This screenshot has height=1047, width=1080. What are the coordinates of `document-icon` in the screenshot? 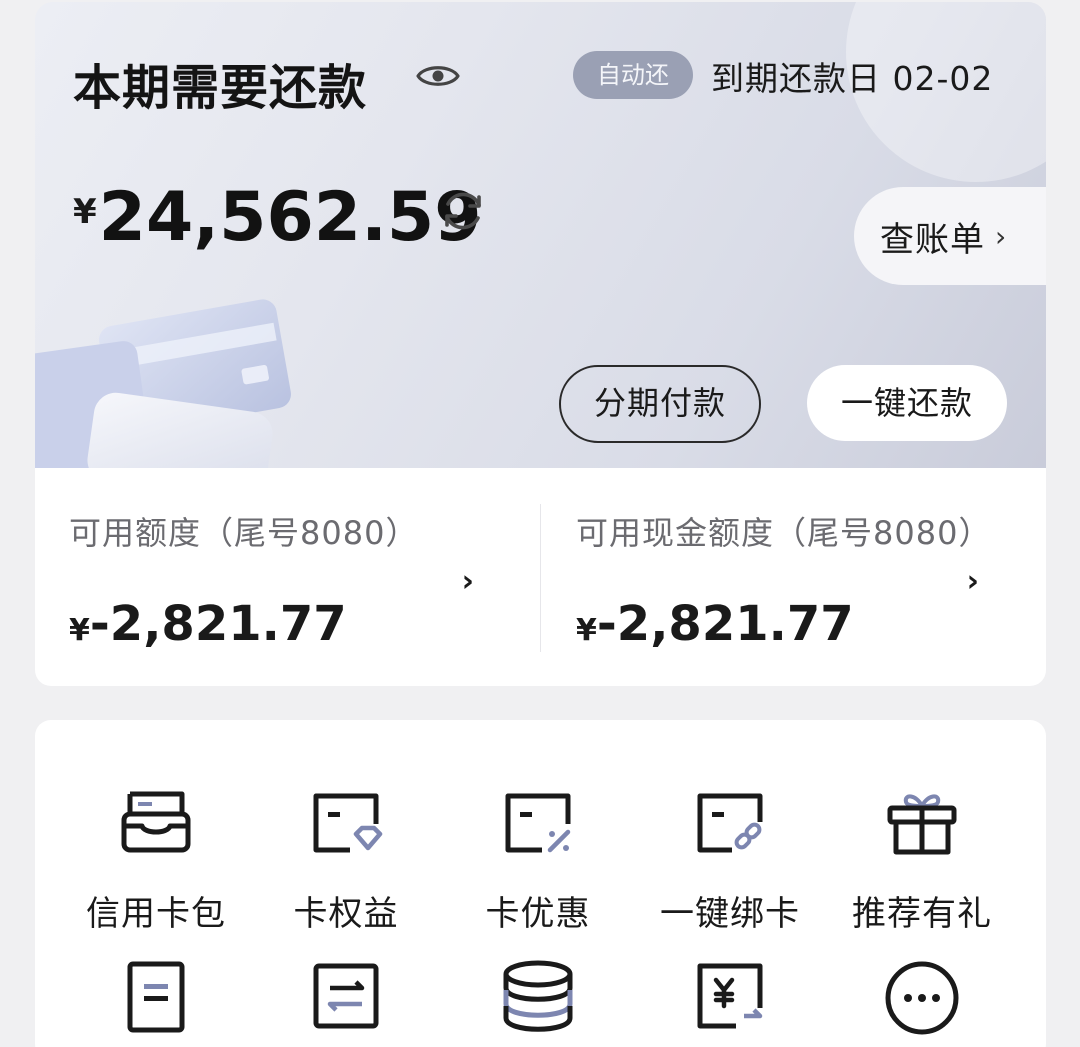 It's located at (156, 997).